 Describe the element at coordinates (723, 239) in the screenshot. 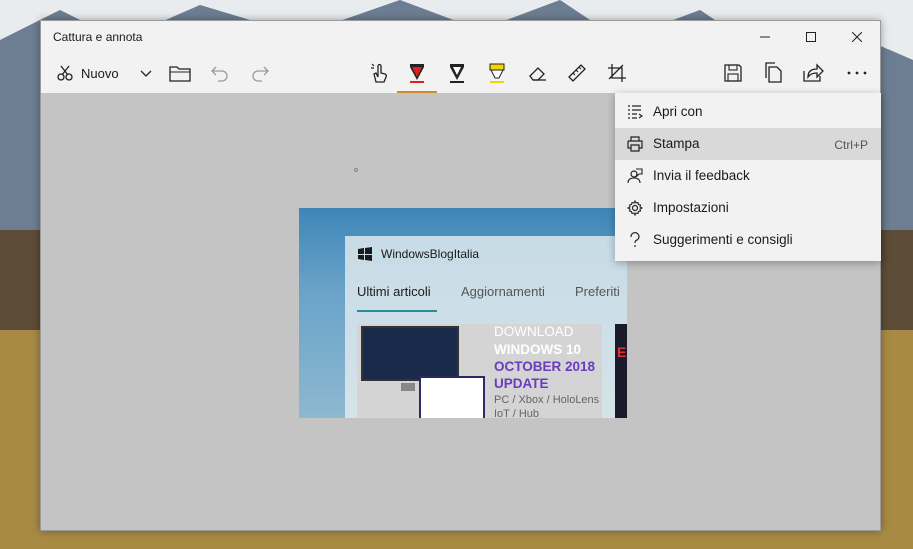

I see `menu-label-tips: Suggerimenti e consigli` at that location.